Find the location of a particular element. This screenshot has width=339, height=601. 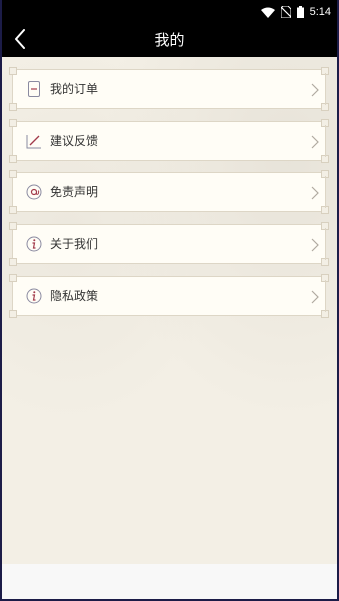

app-bar: 我的 is located at coordinates (169, 40).